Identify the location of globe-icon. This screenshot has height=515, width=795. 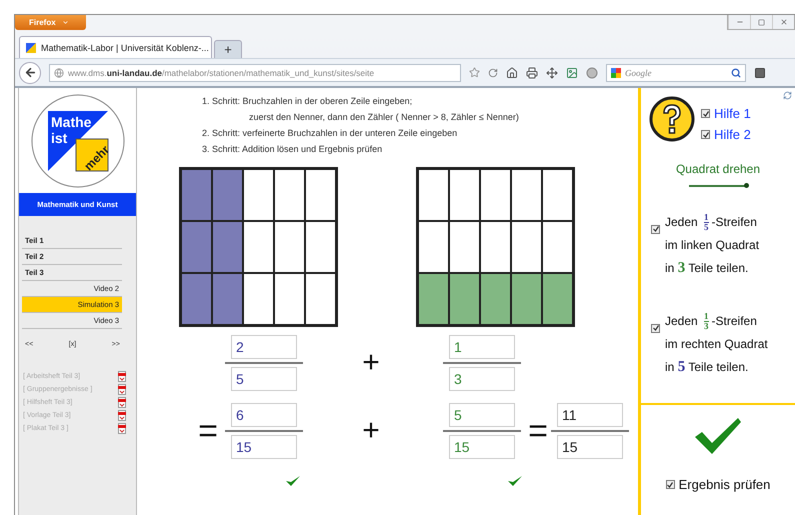
(59, 73).